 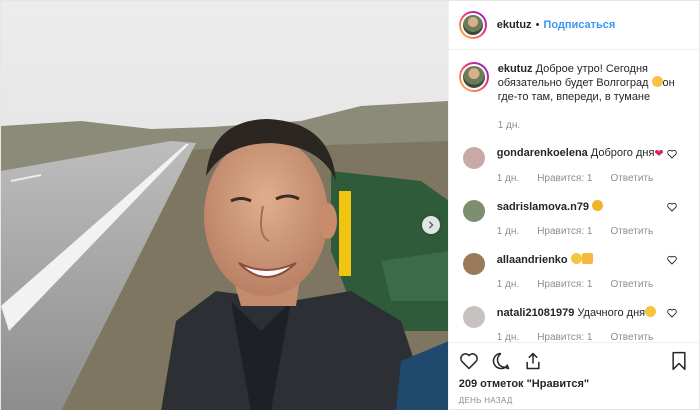 I want to click on comment-username: natali21081979, so click(x=536, y=313).